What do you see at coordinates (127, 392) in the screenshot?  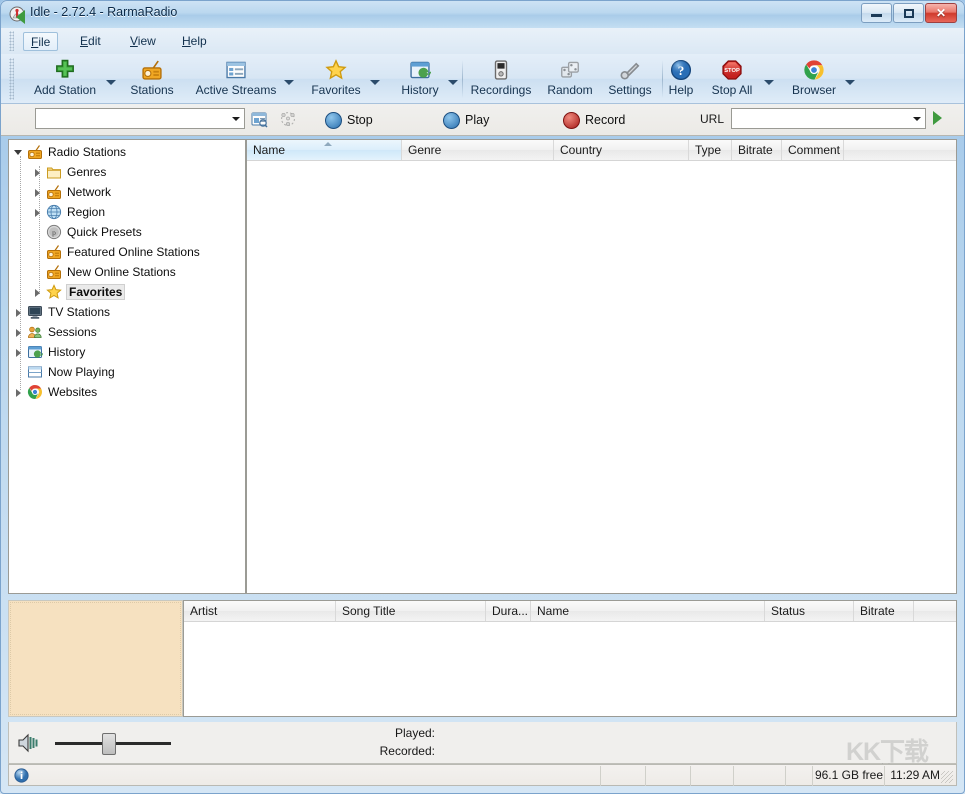 I see `tree-item-websites: Websites` at bounding box center [127, 392].